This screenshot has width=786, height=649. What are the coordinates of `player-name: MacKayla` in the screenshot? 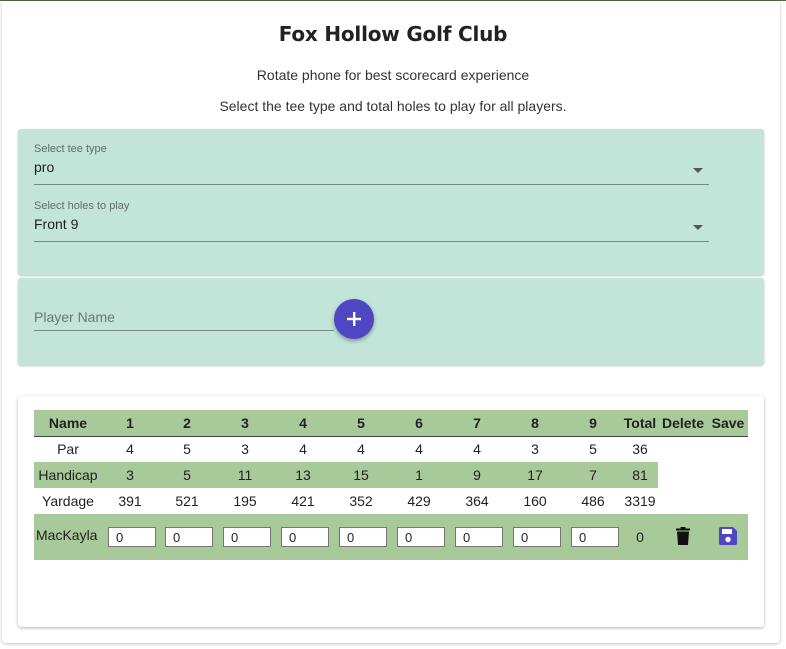 It's located at (67, 535).